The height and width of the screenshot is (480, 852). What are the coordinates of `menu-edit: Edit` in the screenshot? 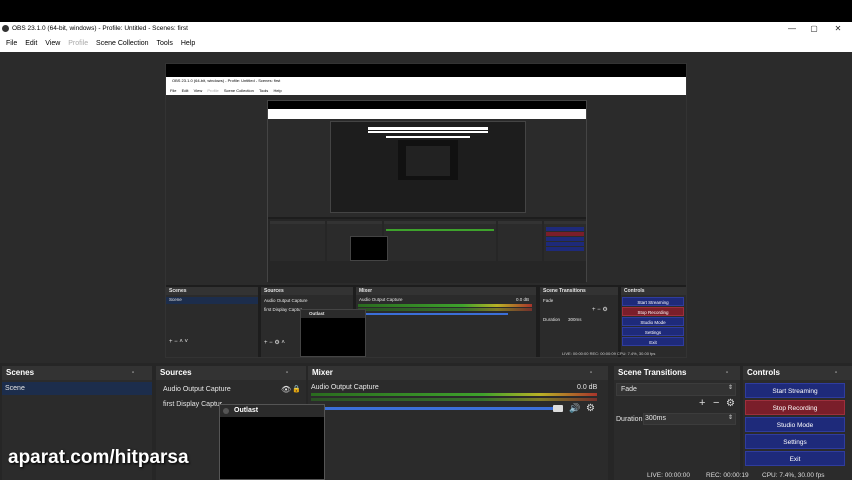 It's located at (31, 44).